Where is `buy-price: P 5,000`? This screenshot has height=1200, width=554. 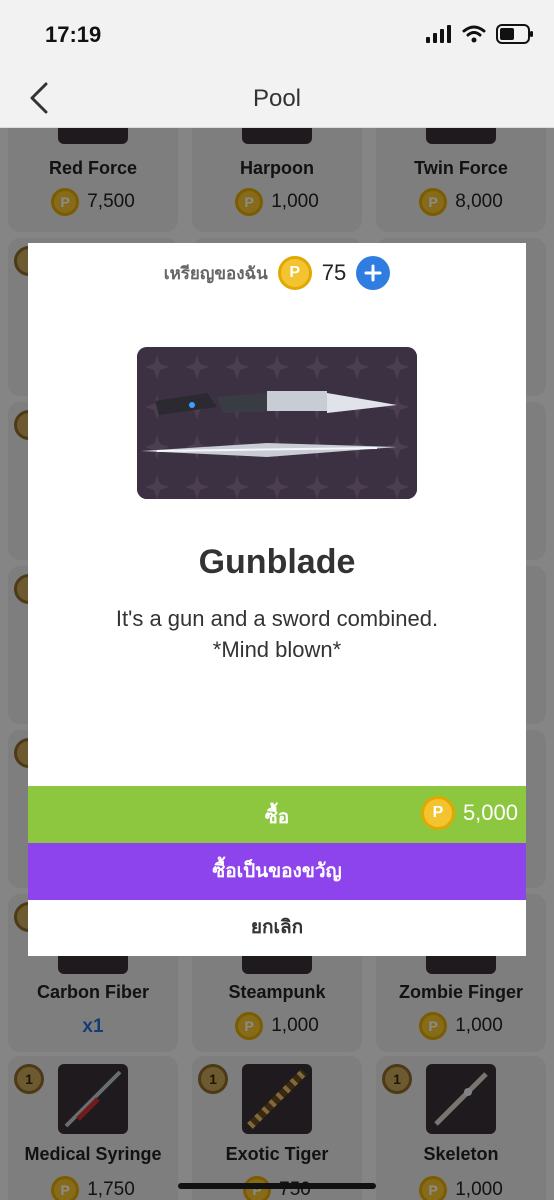 buy-price: P 5,000 is located at coordinates (469, 813).